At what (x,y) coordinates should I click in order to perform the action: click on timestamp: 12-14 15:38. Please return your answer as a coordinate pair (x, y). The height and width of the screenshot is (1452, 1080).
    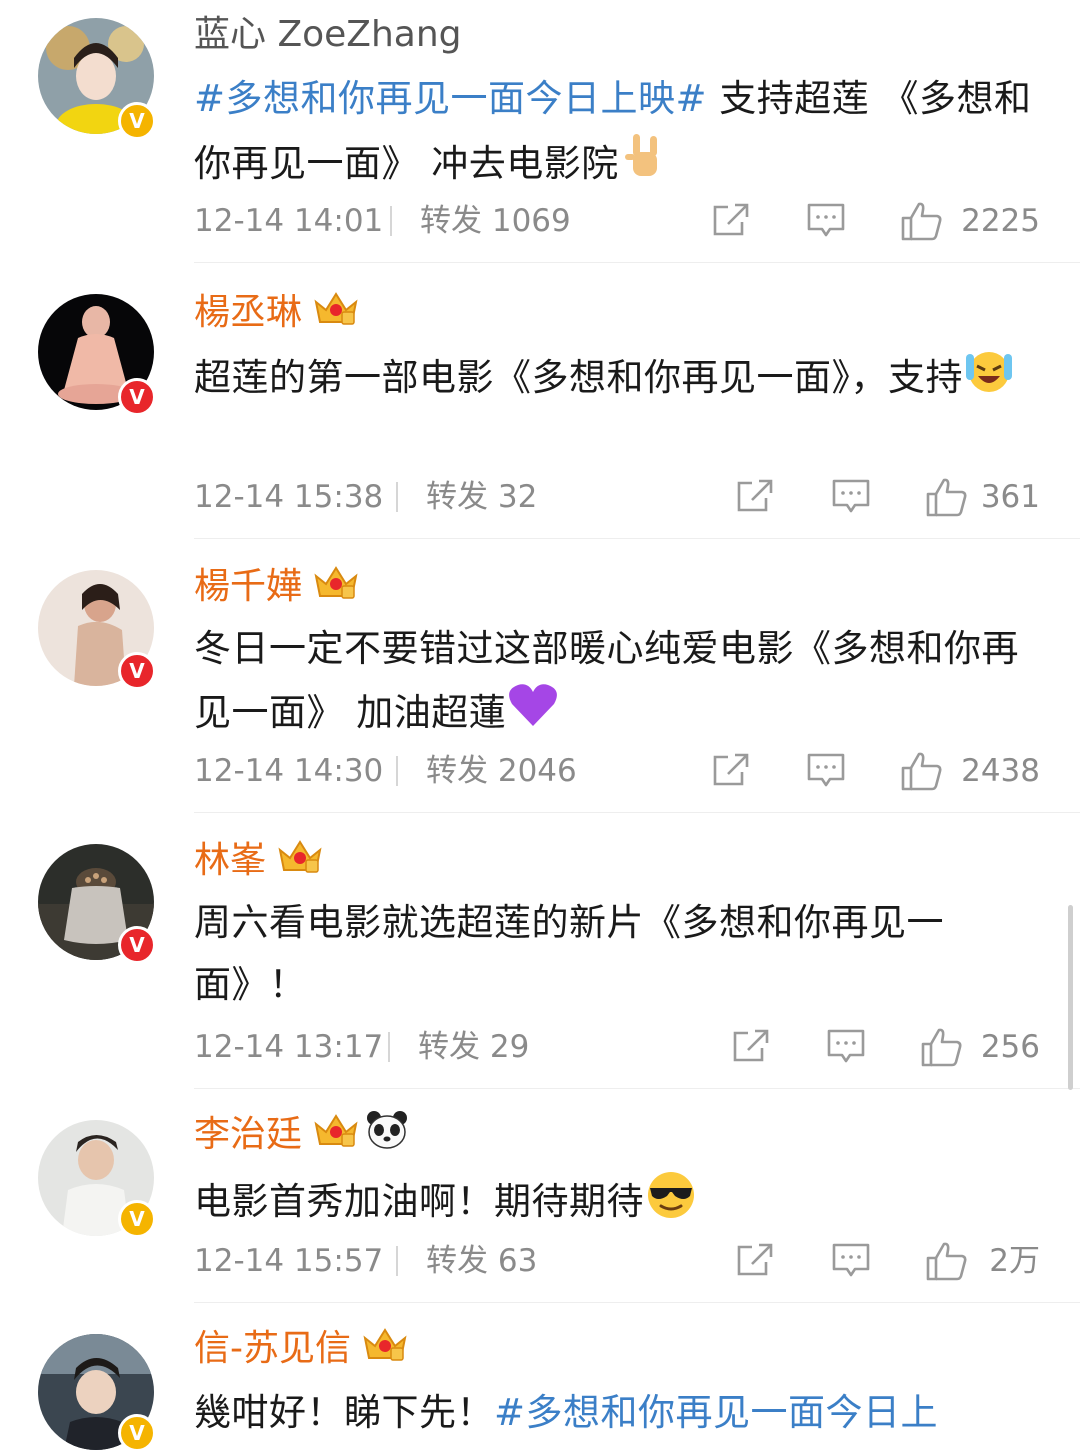
    Looking at the image, I should click on (289, 497).